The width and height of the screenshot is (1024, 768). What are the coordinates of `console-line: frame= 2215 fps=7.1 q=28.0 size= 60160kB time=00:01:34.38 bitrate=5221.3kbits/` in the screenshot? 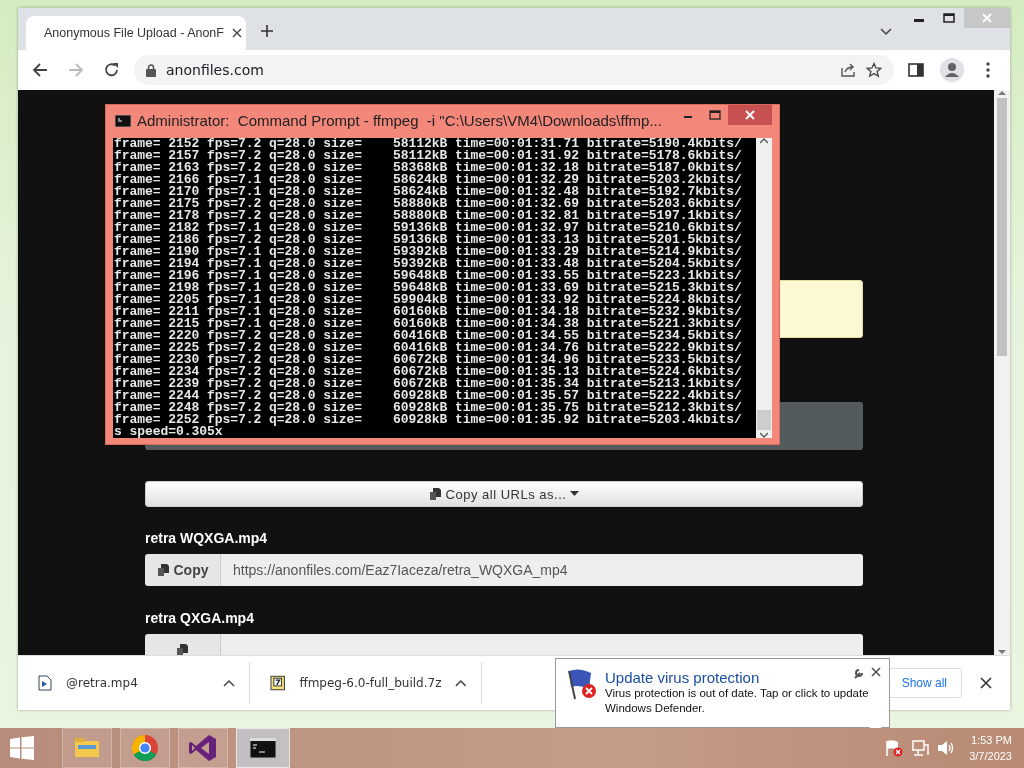 It's located at (428, 324).